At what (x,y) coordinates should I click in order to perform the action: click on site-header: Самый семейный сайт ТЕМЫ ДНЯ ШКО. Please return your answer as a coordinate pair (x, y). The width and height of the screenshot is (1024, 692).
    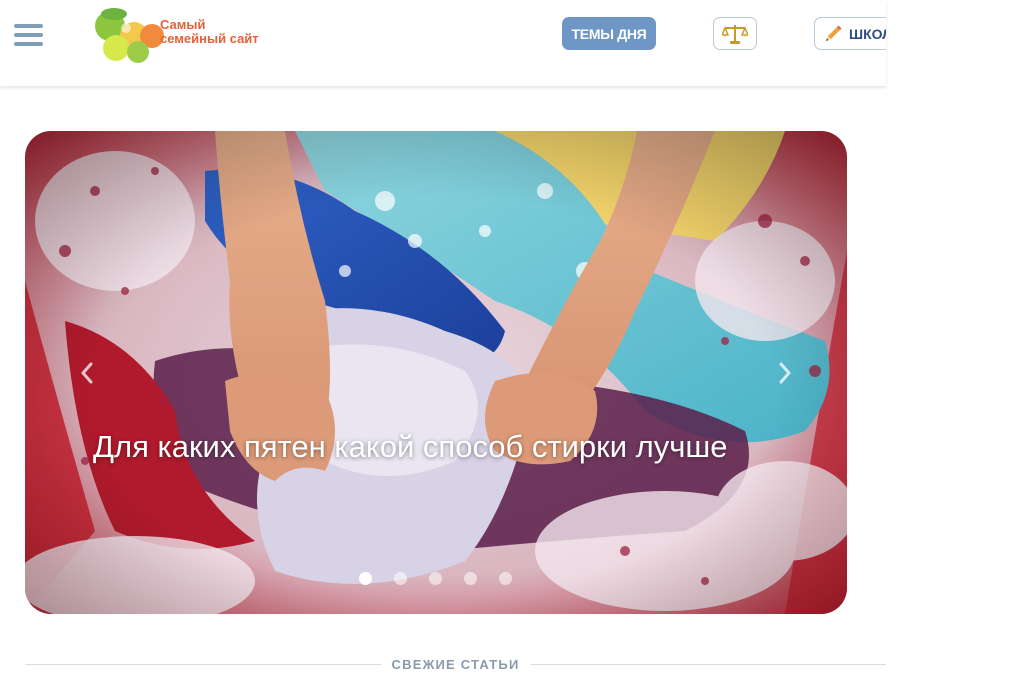
    Looking at the image, I should click on (443, 43).